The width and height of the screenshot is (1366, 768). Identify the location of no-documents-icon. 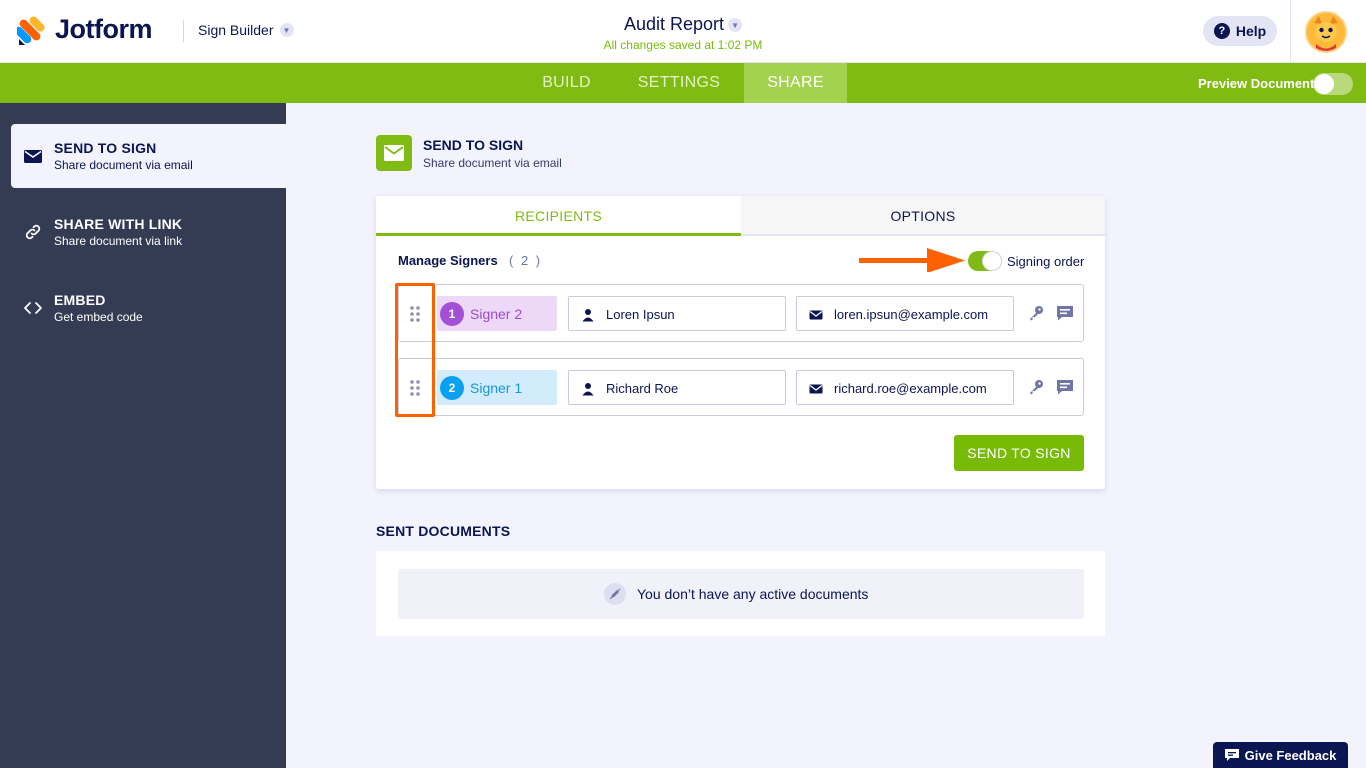
(615, 594).